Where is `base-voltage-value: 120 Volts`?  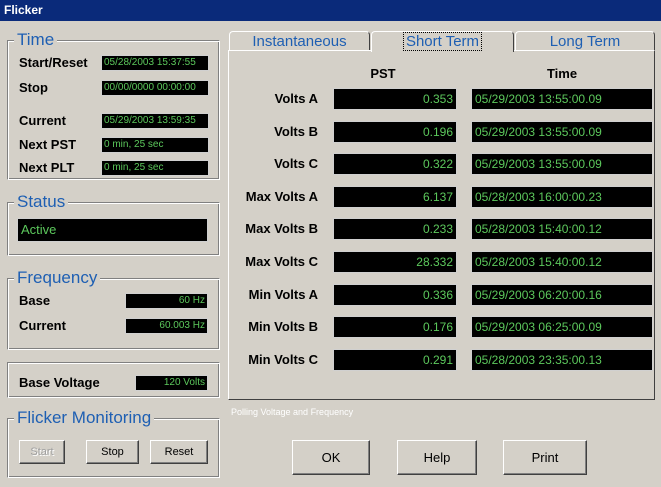 base-voltage-value: 120 Volts is located at coordinates (171, 383).